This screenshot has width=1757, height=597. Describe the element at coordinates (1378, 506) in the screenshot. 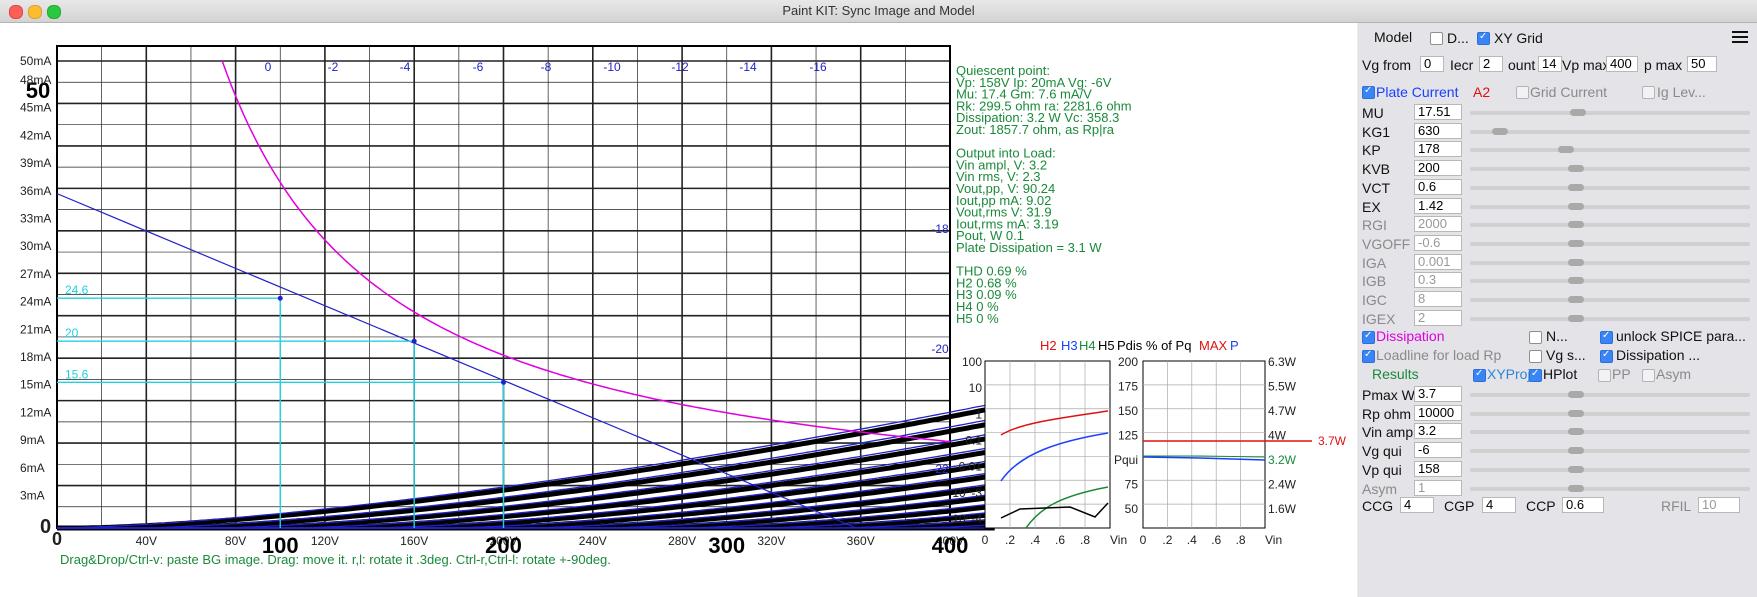

I see `ccg-label: CCG` at that location.